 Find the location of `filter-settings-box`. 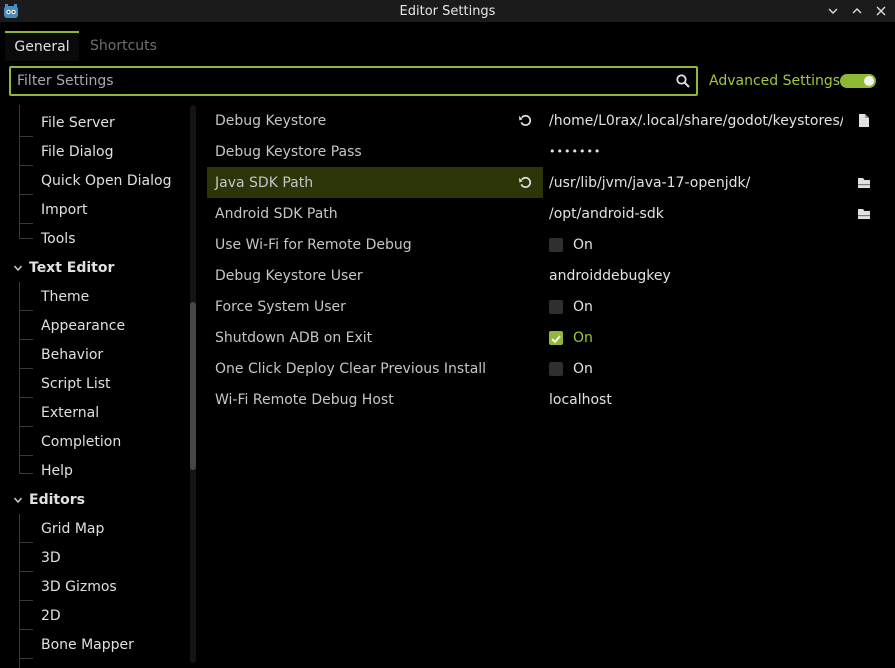

filter-settings-box is located at coordinates (353, 81).